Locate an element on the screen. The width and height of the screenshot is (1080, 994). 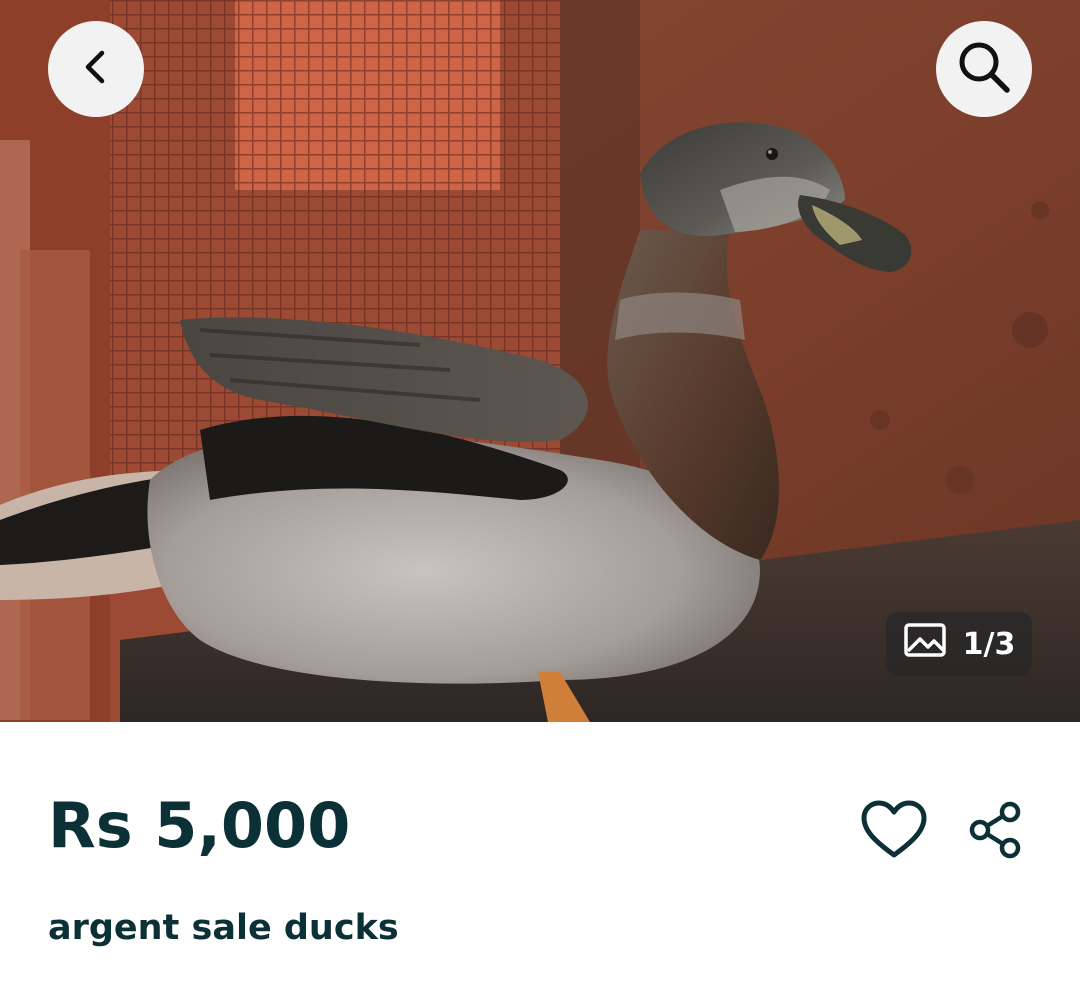
share-button is located at coordinates (996, 832).